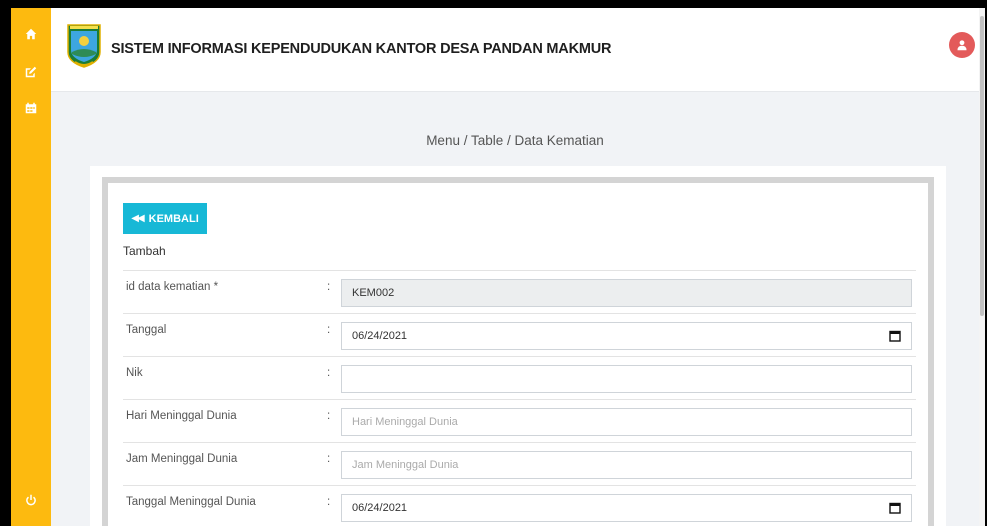  Describe the element at coordinates (31, 108) in the screenshot. I see `calendar-icon` at that location.